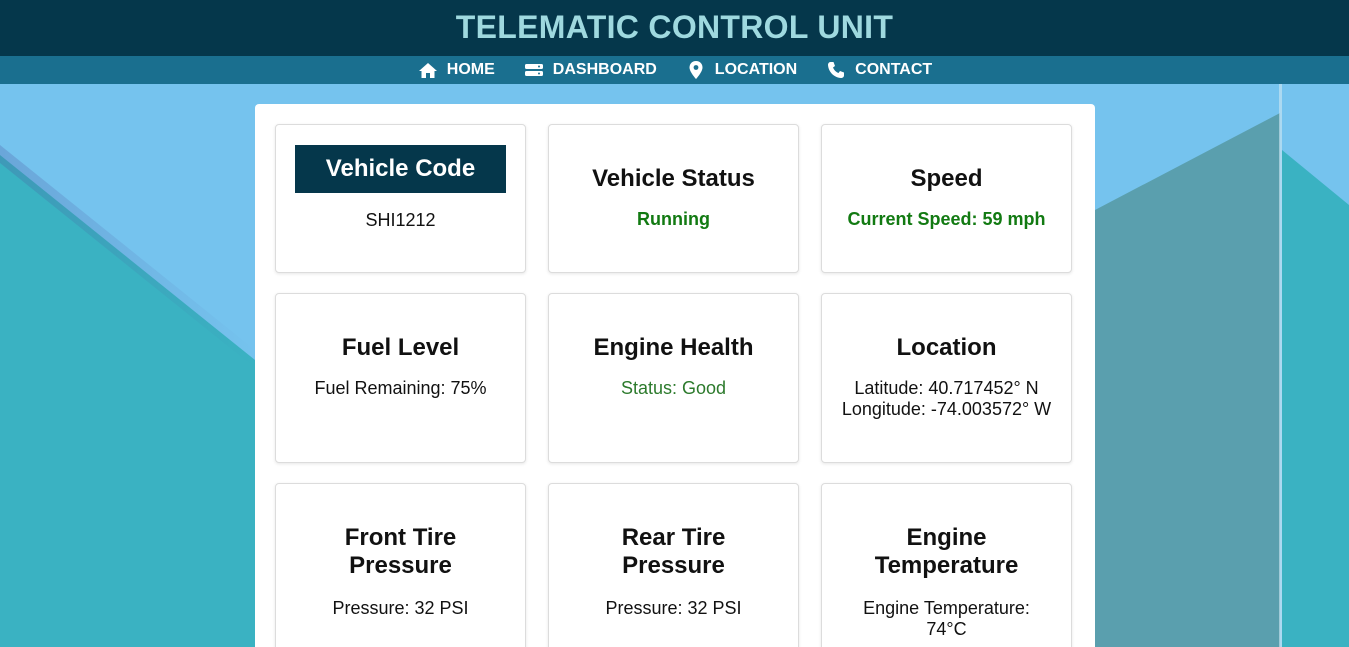 The image size is (1349, 647). I want to click on nav-location-label: LOCATION, so click(756, 69).